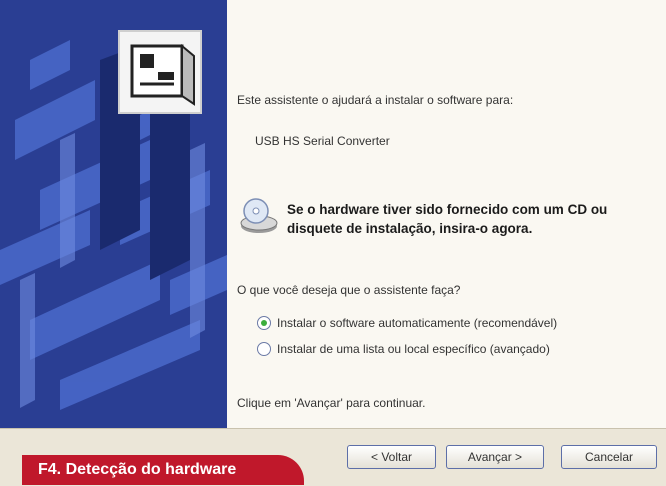 Image resolution: width=666 pixels, height=486 pixels. I want to click on next-button: Avançar >, so click(495, 457).